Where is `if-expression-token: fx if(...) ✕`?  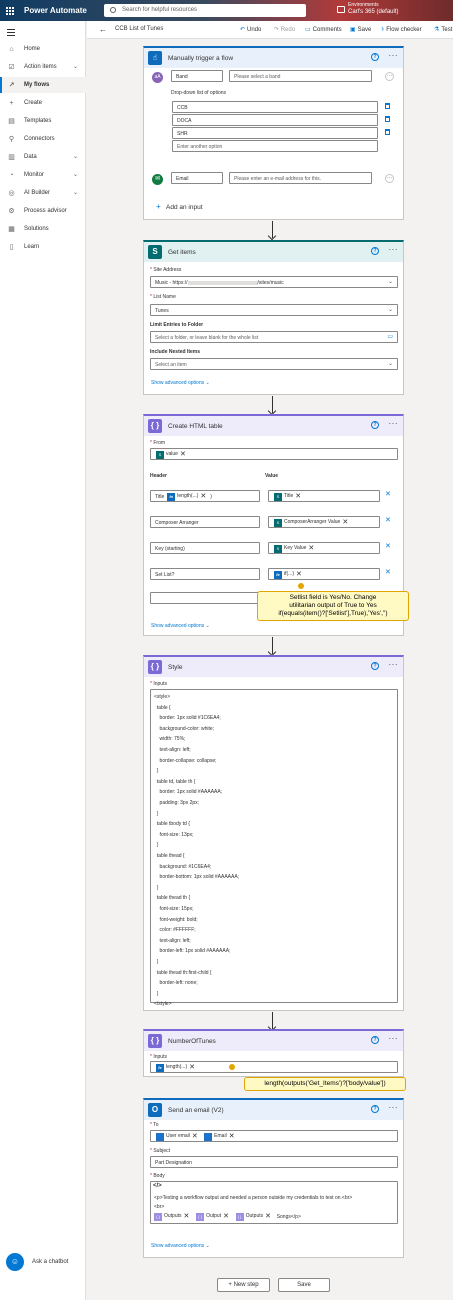 if-expression-token: fx if(...) ✕ is located at coordinates (288, 574).